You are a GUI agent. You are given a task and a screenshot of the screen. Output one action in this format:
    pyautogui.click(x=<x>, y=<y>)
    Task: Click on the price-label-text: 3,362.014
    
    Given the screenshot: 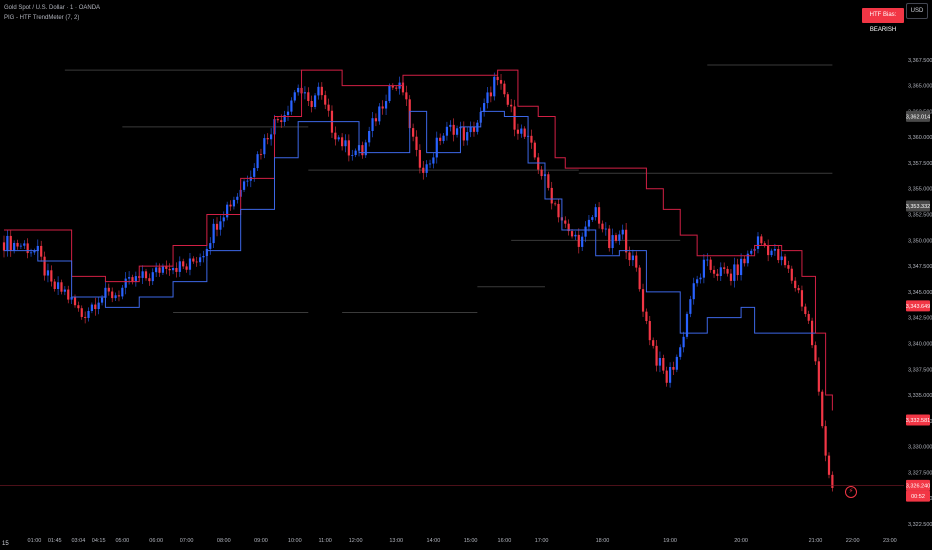 What is the action you would take?
    pyautogui.click(x=918, y=117)
    